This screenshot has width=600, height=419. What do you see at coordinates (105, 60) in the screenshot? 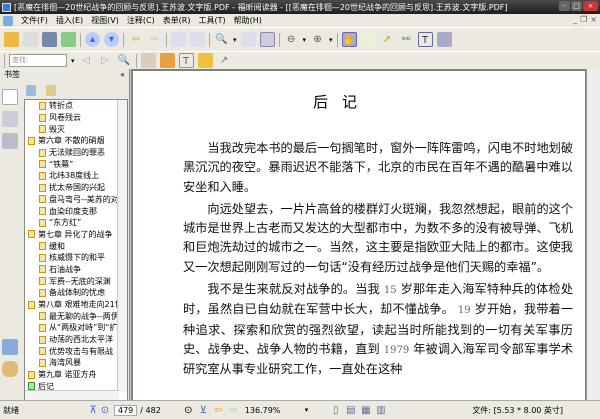
I see `find-next-icon: ▷` at bounding box center [105, 60].